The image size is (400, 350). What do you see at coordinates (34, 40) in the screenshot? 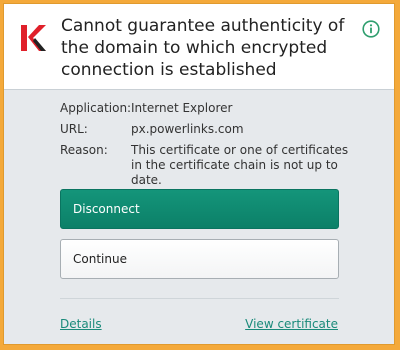
I see `kaspersky-logo-icon` at bounding box center [34, 40].